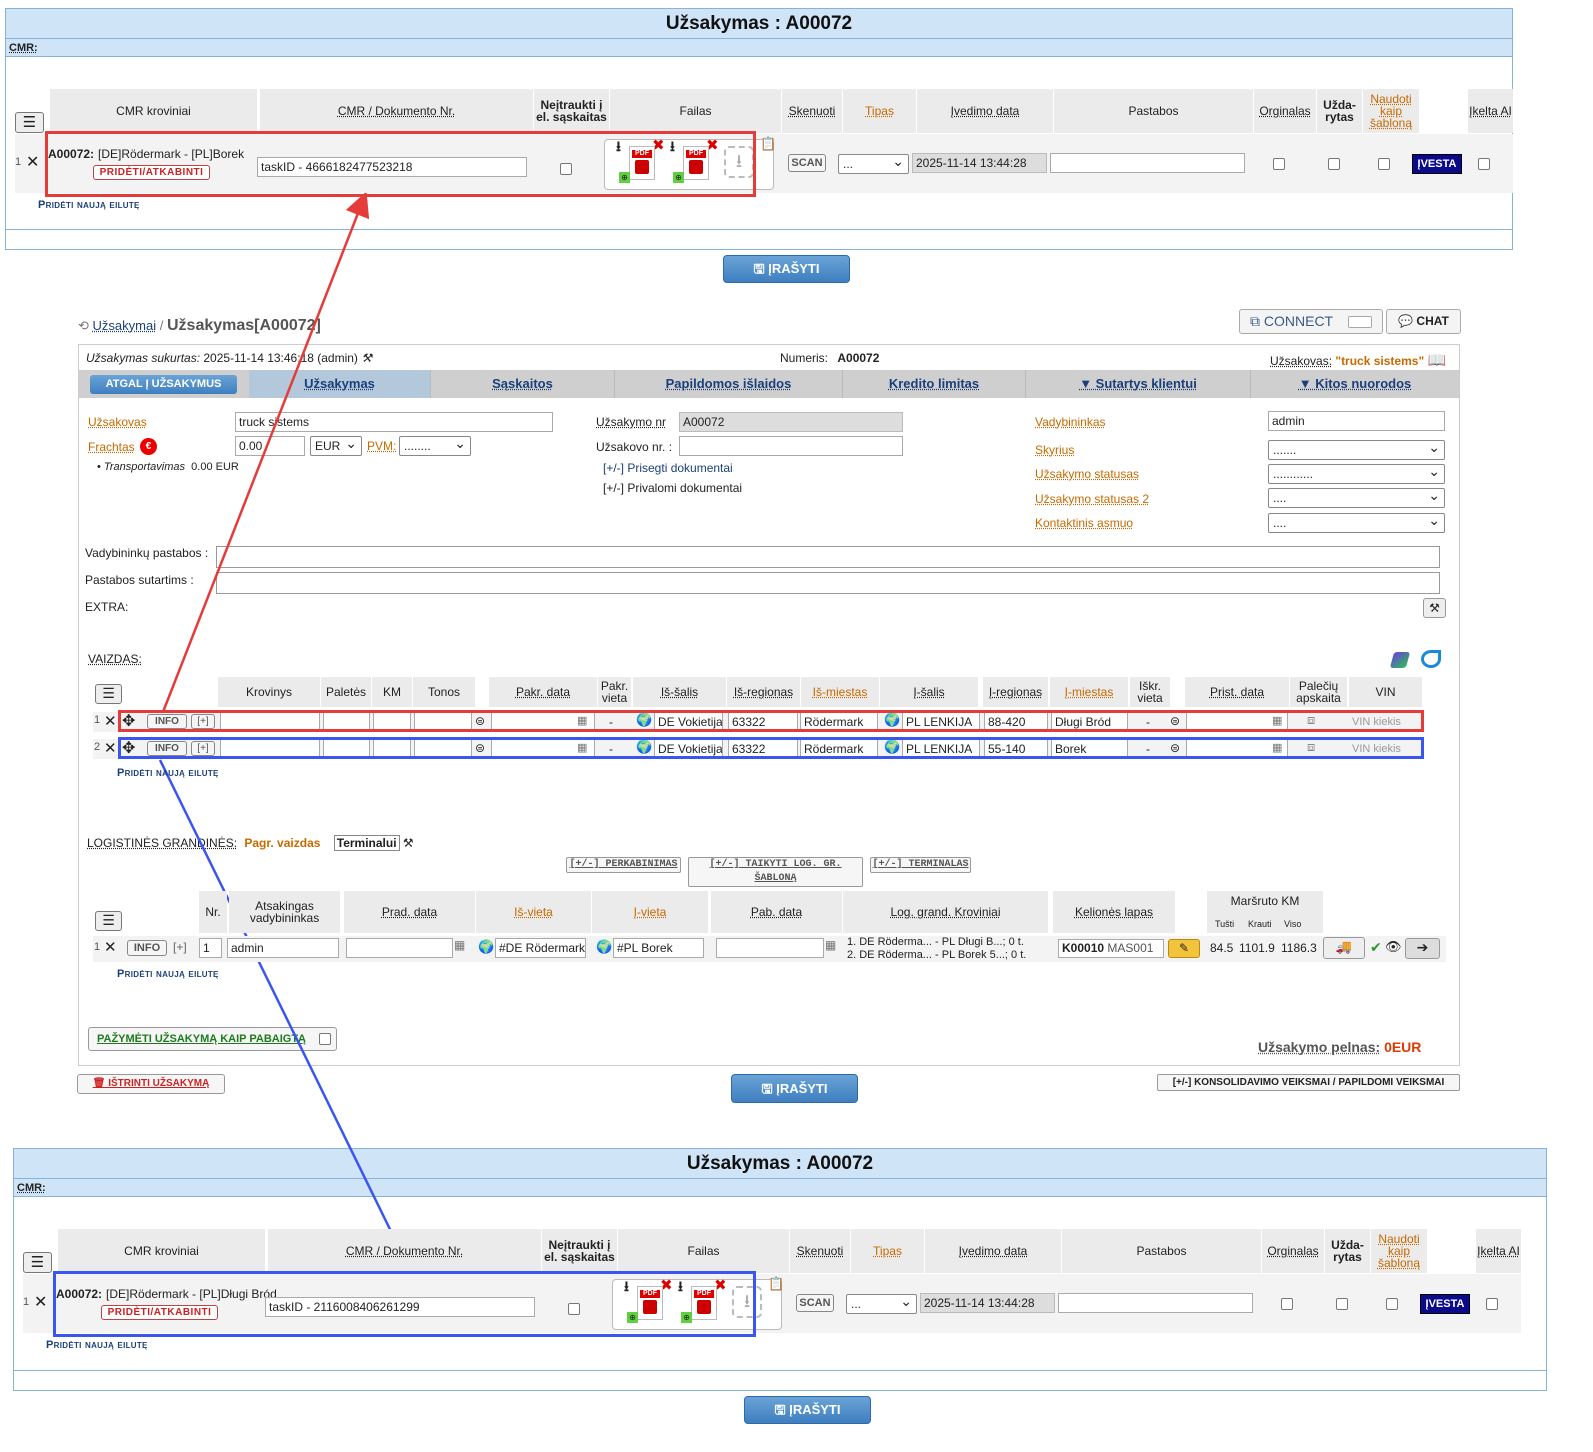  I want to click on i-vieta-field: #PL Borek, so click(658, 948).